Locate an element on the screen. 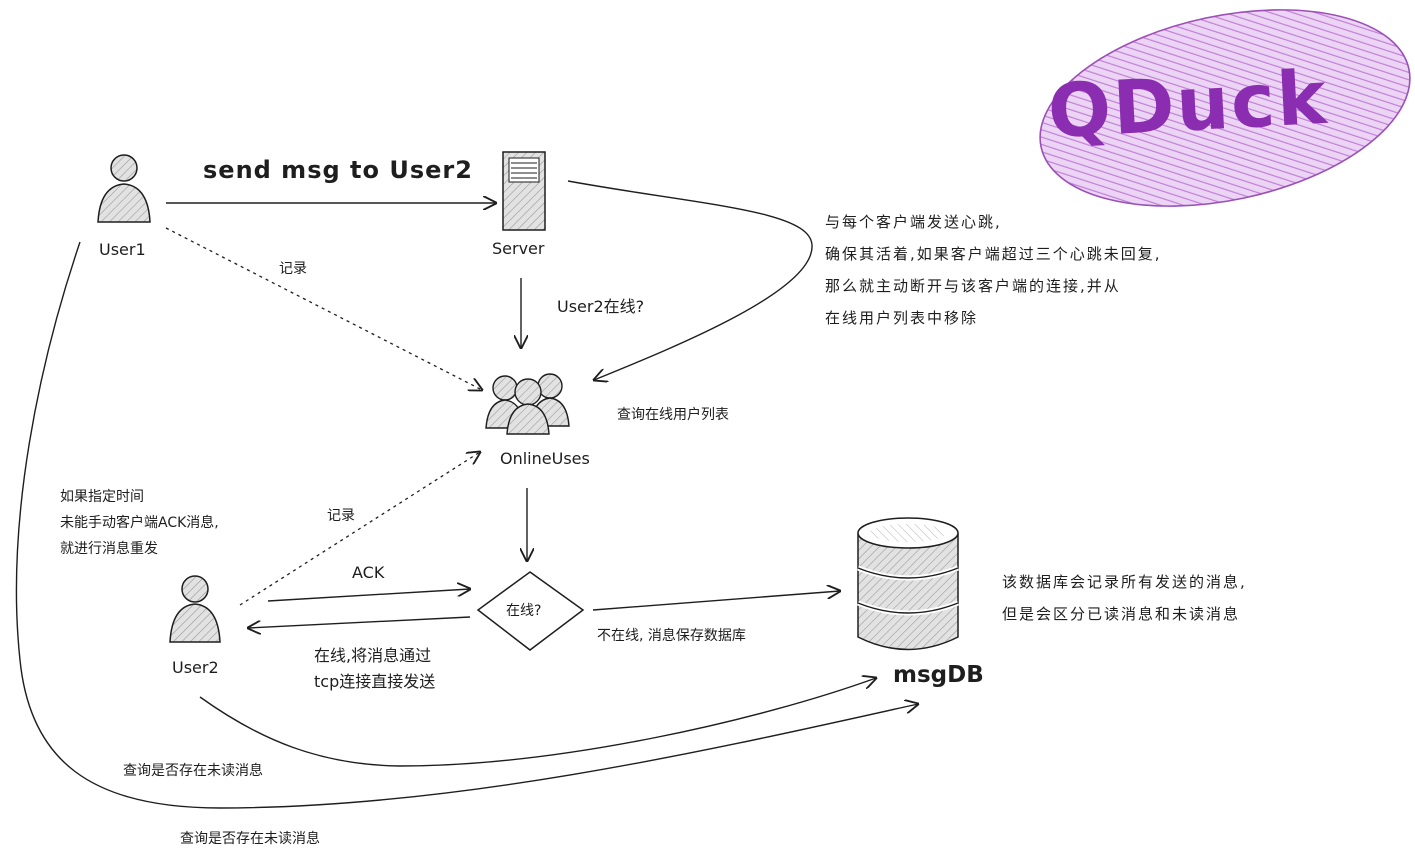 The image size is (1415, 862). resend-note-line-1: 如果指定时间 is located at coordinates (102, 497).